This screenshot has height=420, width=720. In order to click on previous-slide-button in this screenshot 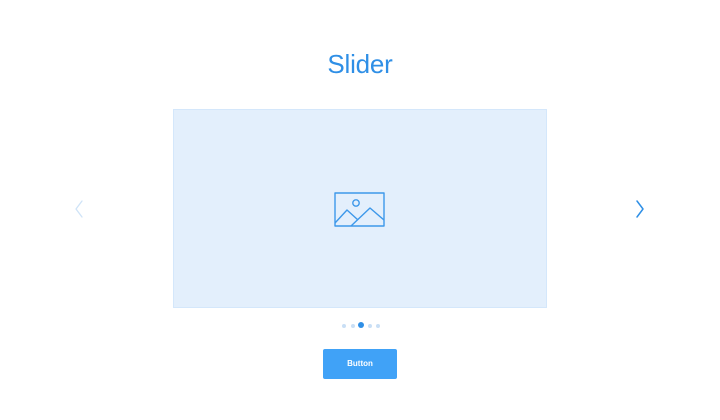, I will do `click(79, 209)`.